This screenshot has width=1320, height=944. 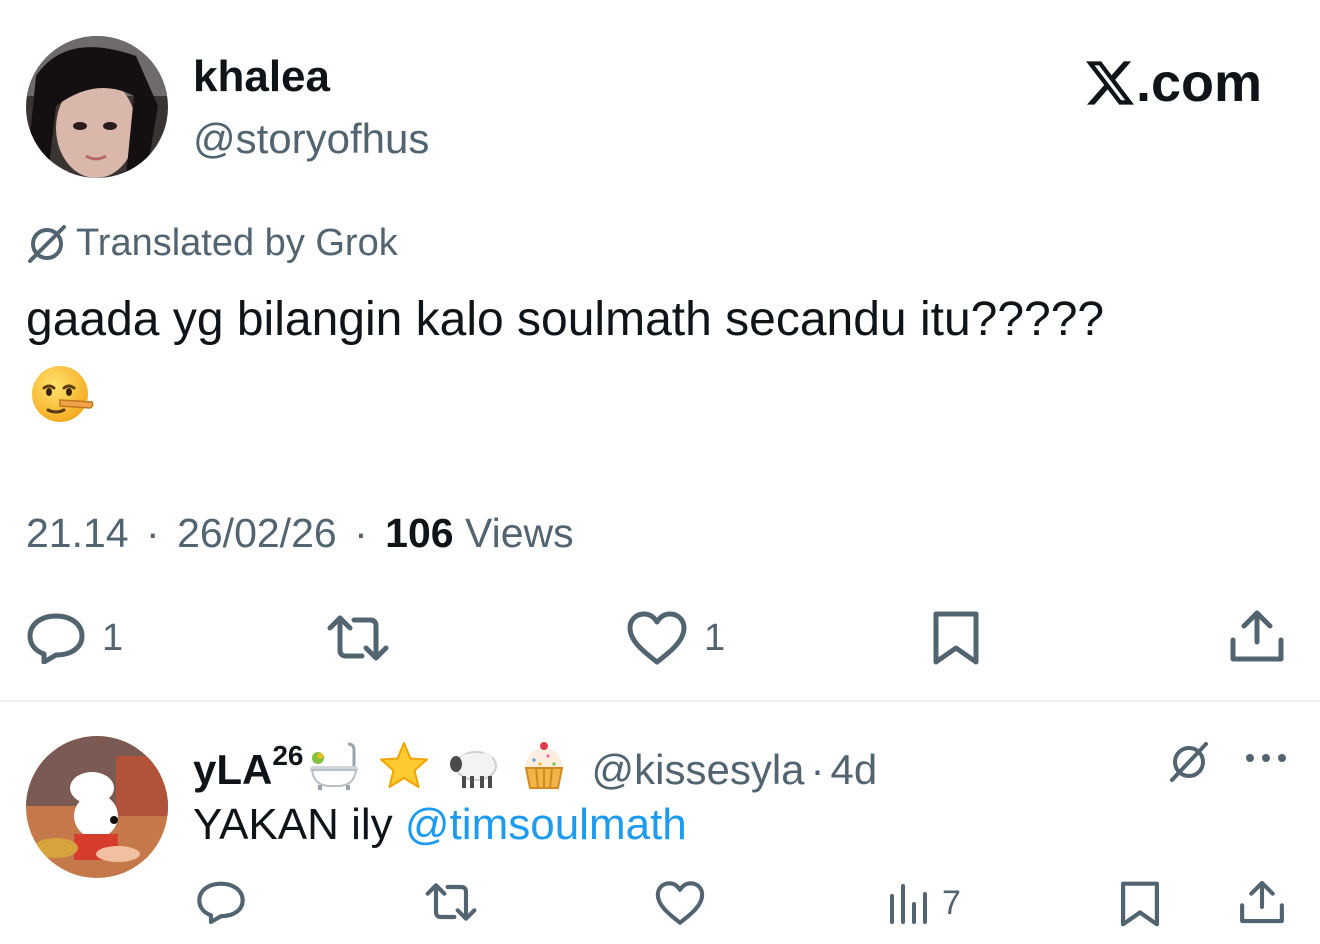 I want to click on views-count: 106, so click(x=419, y=533).